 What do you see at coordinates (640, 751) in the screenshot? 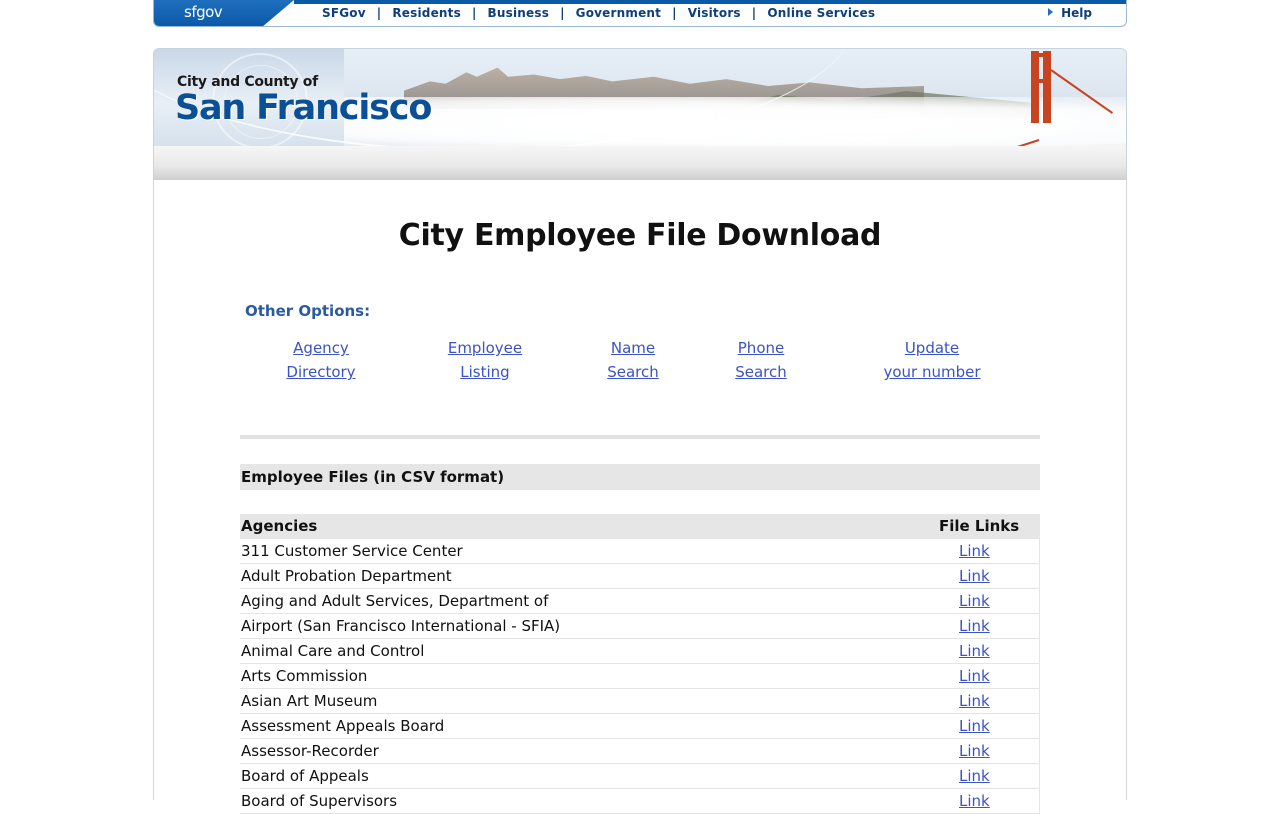
I see `table-row: Assessor-Recorder Link` at bounding box center [640, 751].